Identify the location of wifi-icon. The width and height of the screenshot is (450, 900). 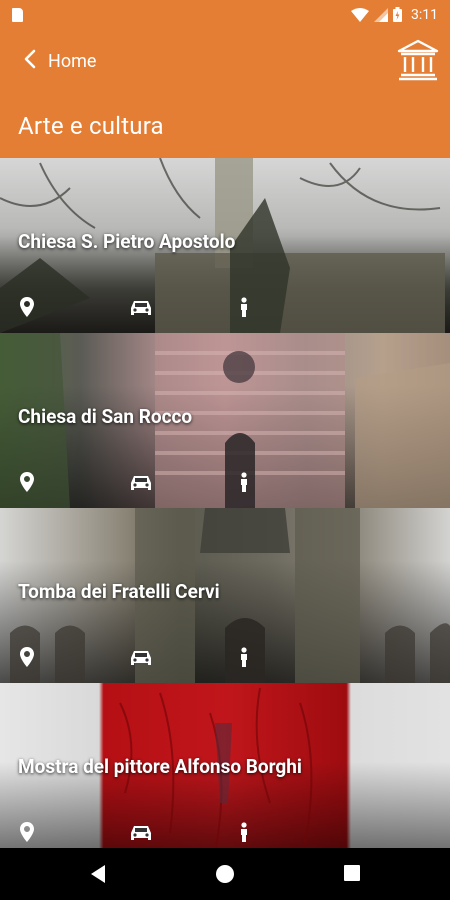
(360, 14).